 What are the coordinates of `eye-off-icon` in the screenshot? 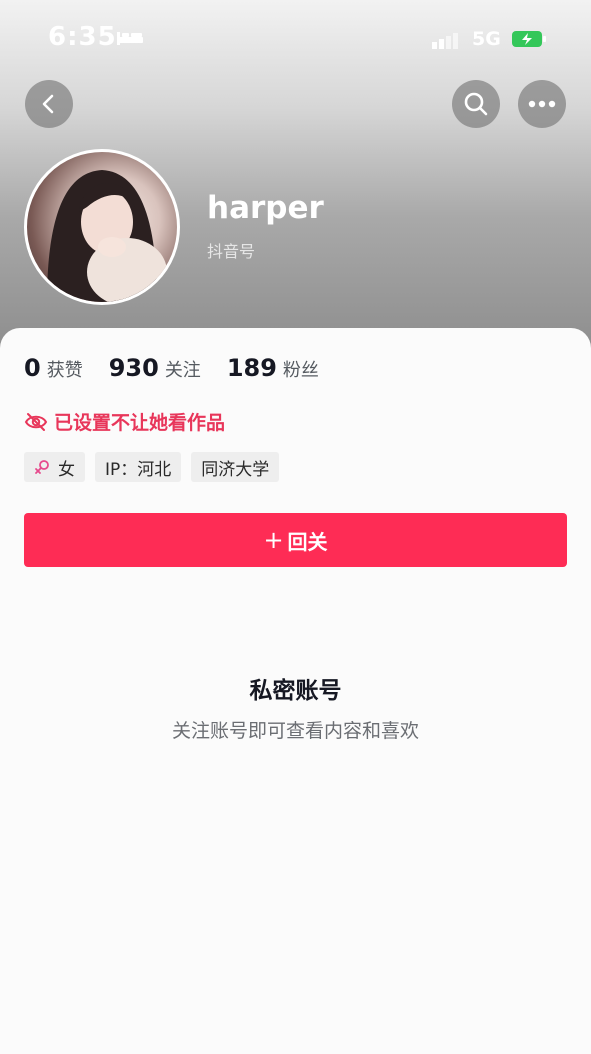 It's located at (36, 421).